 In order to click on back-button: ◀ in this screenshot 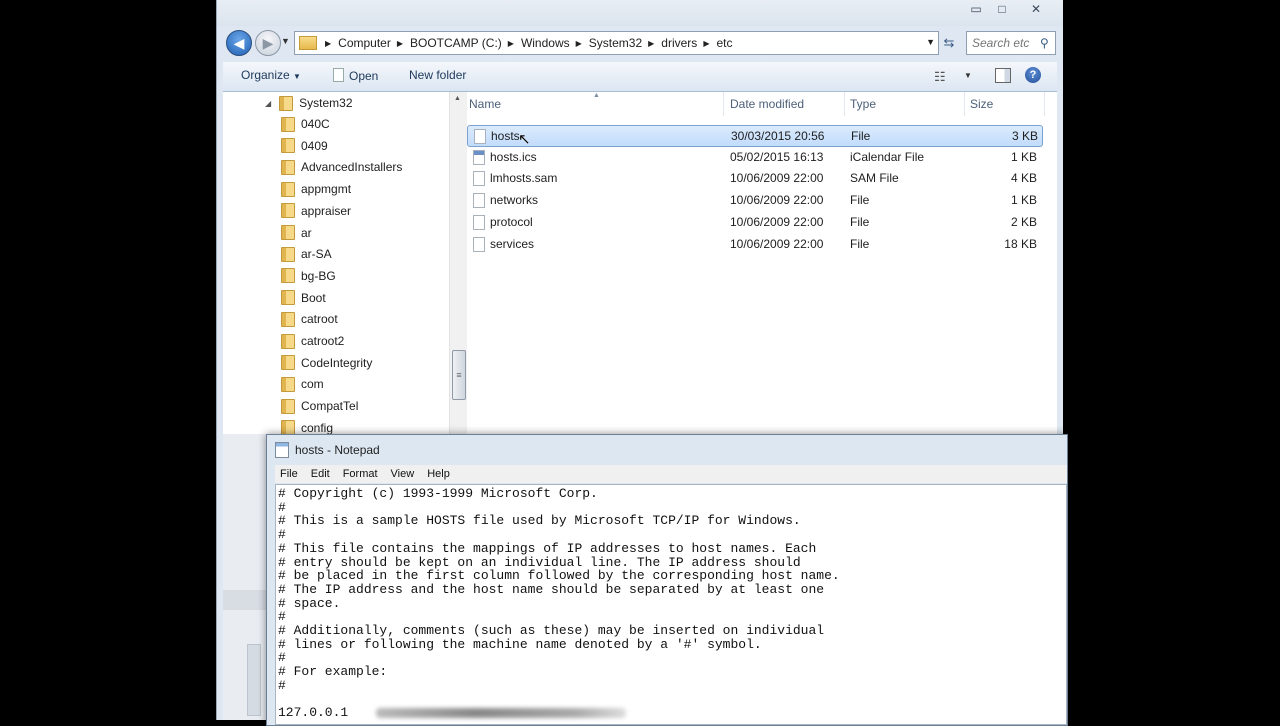, I will do `click(239, 43)`.